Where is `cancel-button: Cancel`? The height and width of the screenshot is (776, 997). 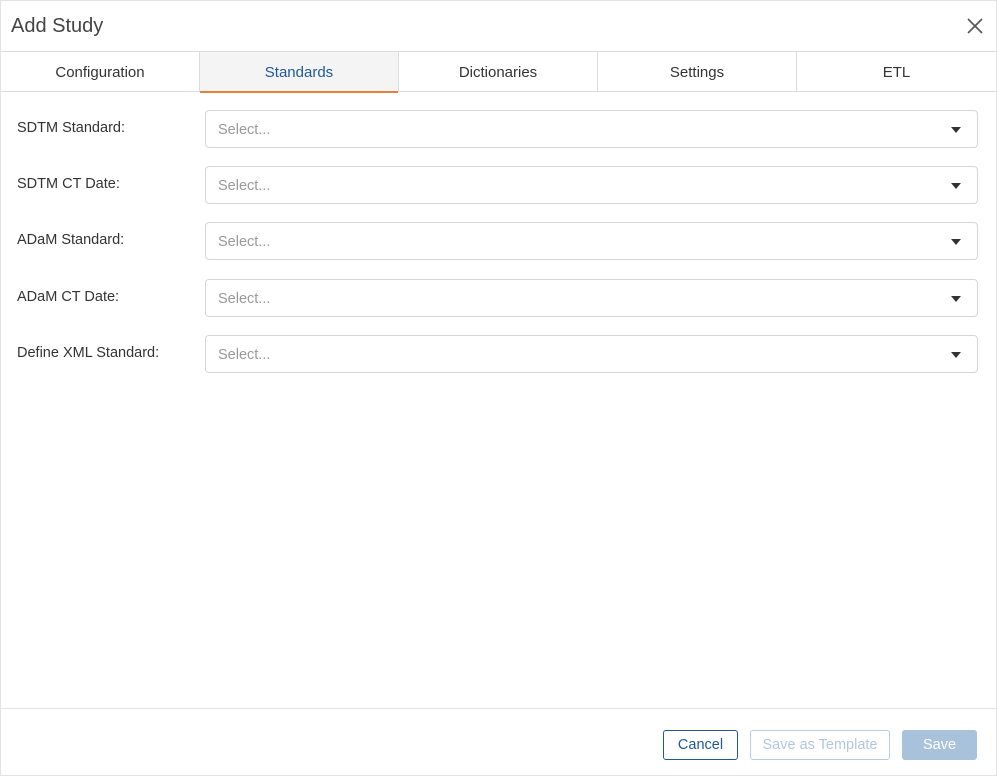
cancel-button: Cancel is located at coordinates (700, 745).